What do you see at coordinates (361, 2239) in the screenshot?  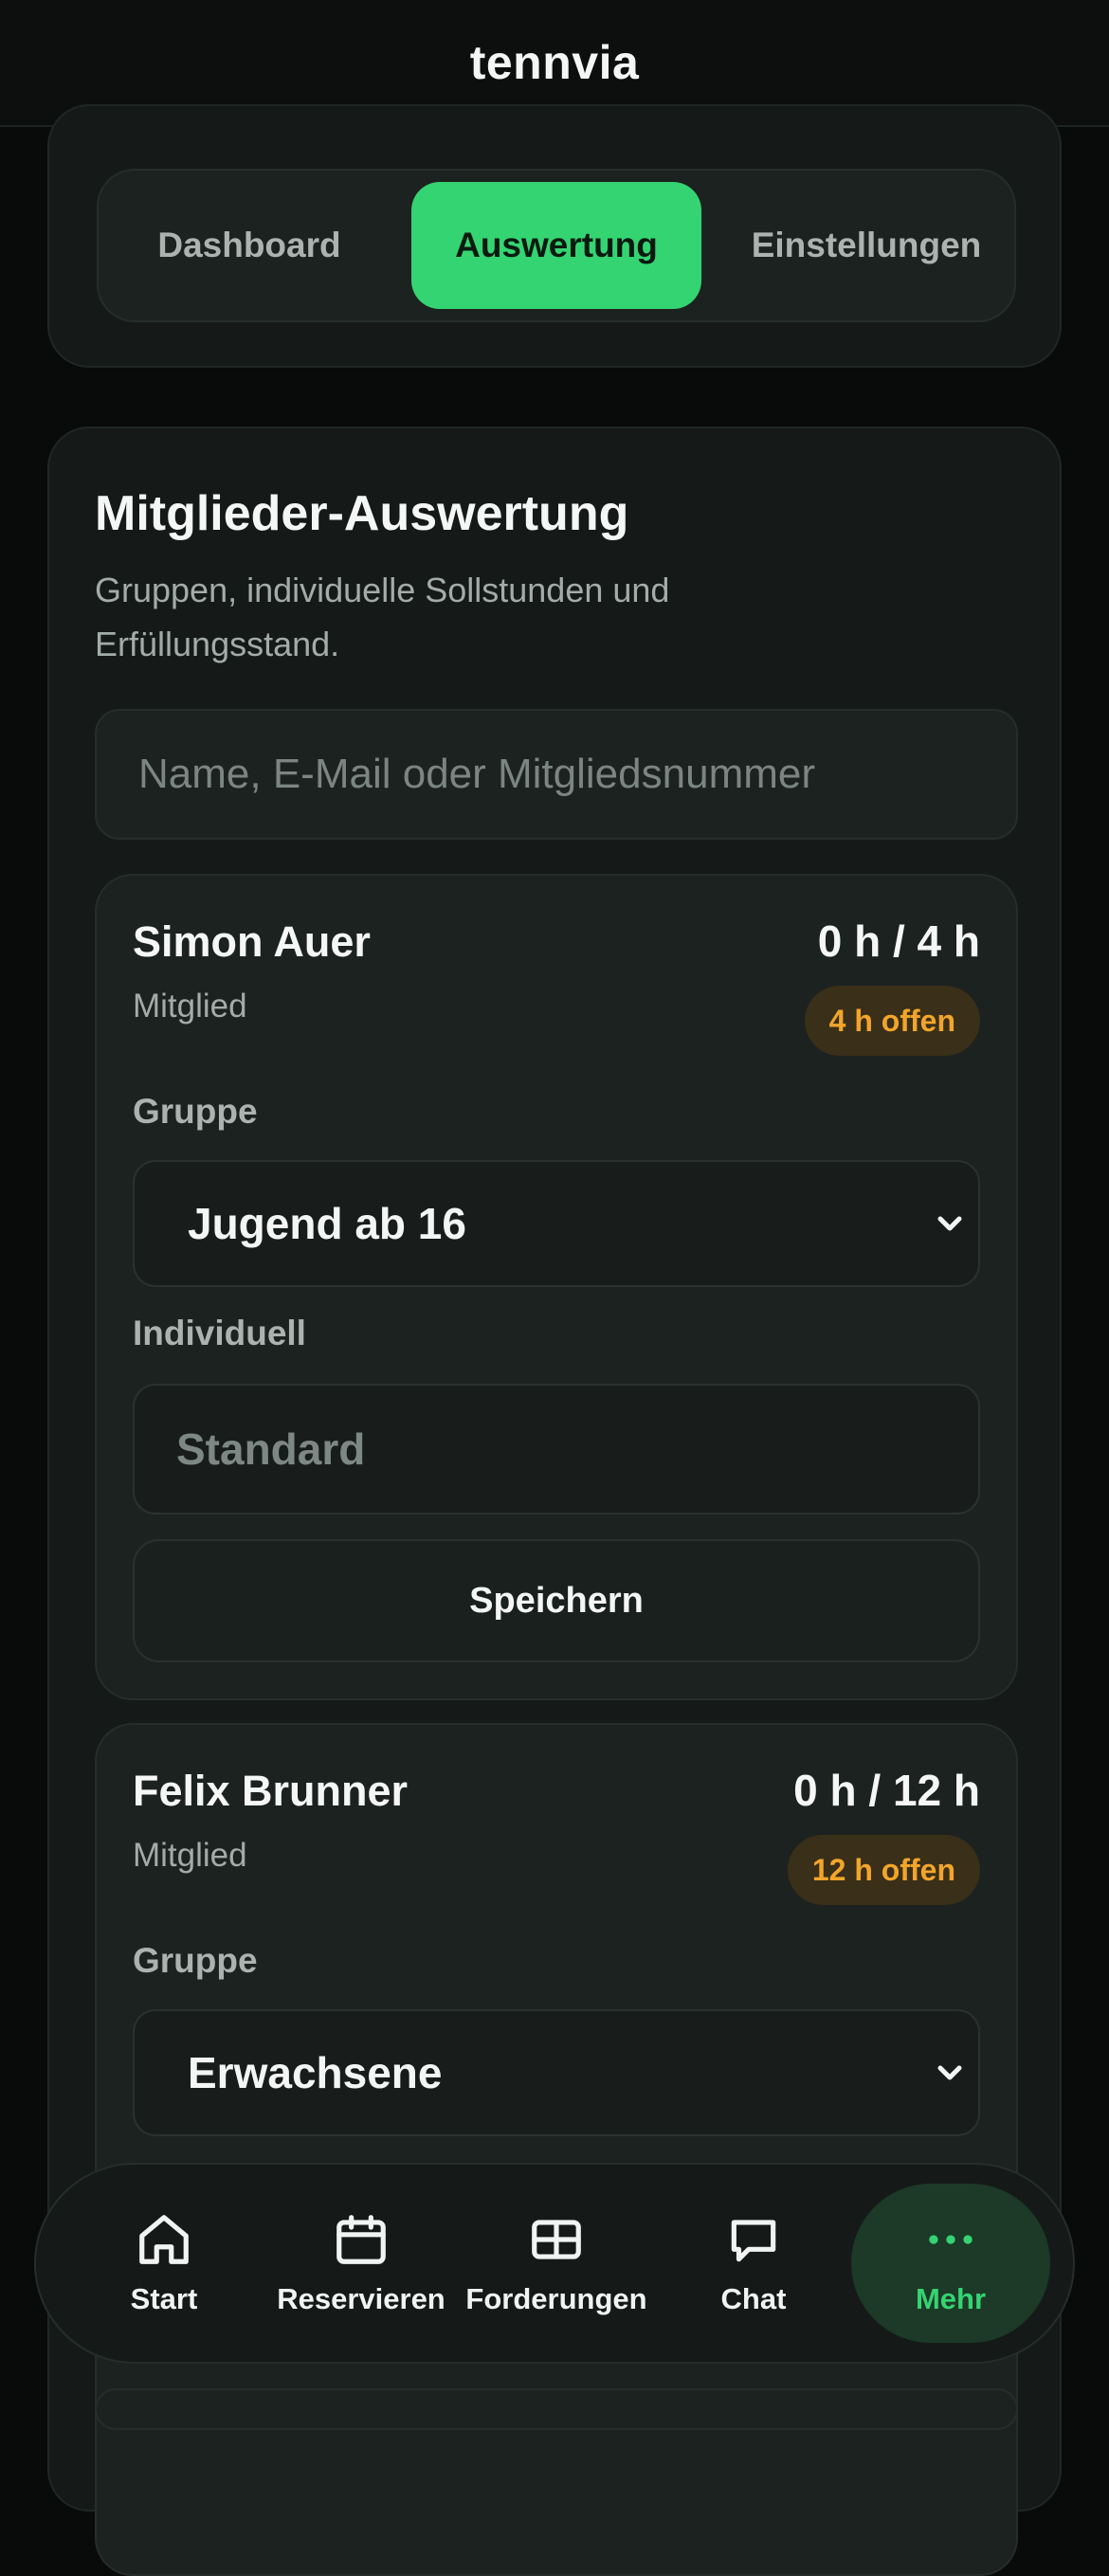 I see `calendar-icon` at bounding box center [361, 2239].